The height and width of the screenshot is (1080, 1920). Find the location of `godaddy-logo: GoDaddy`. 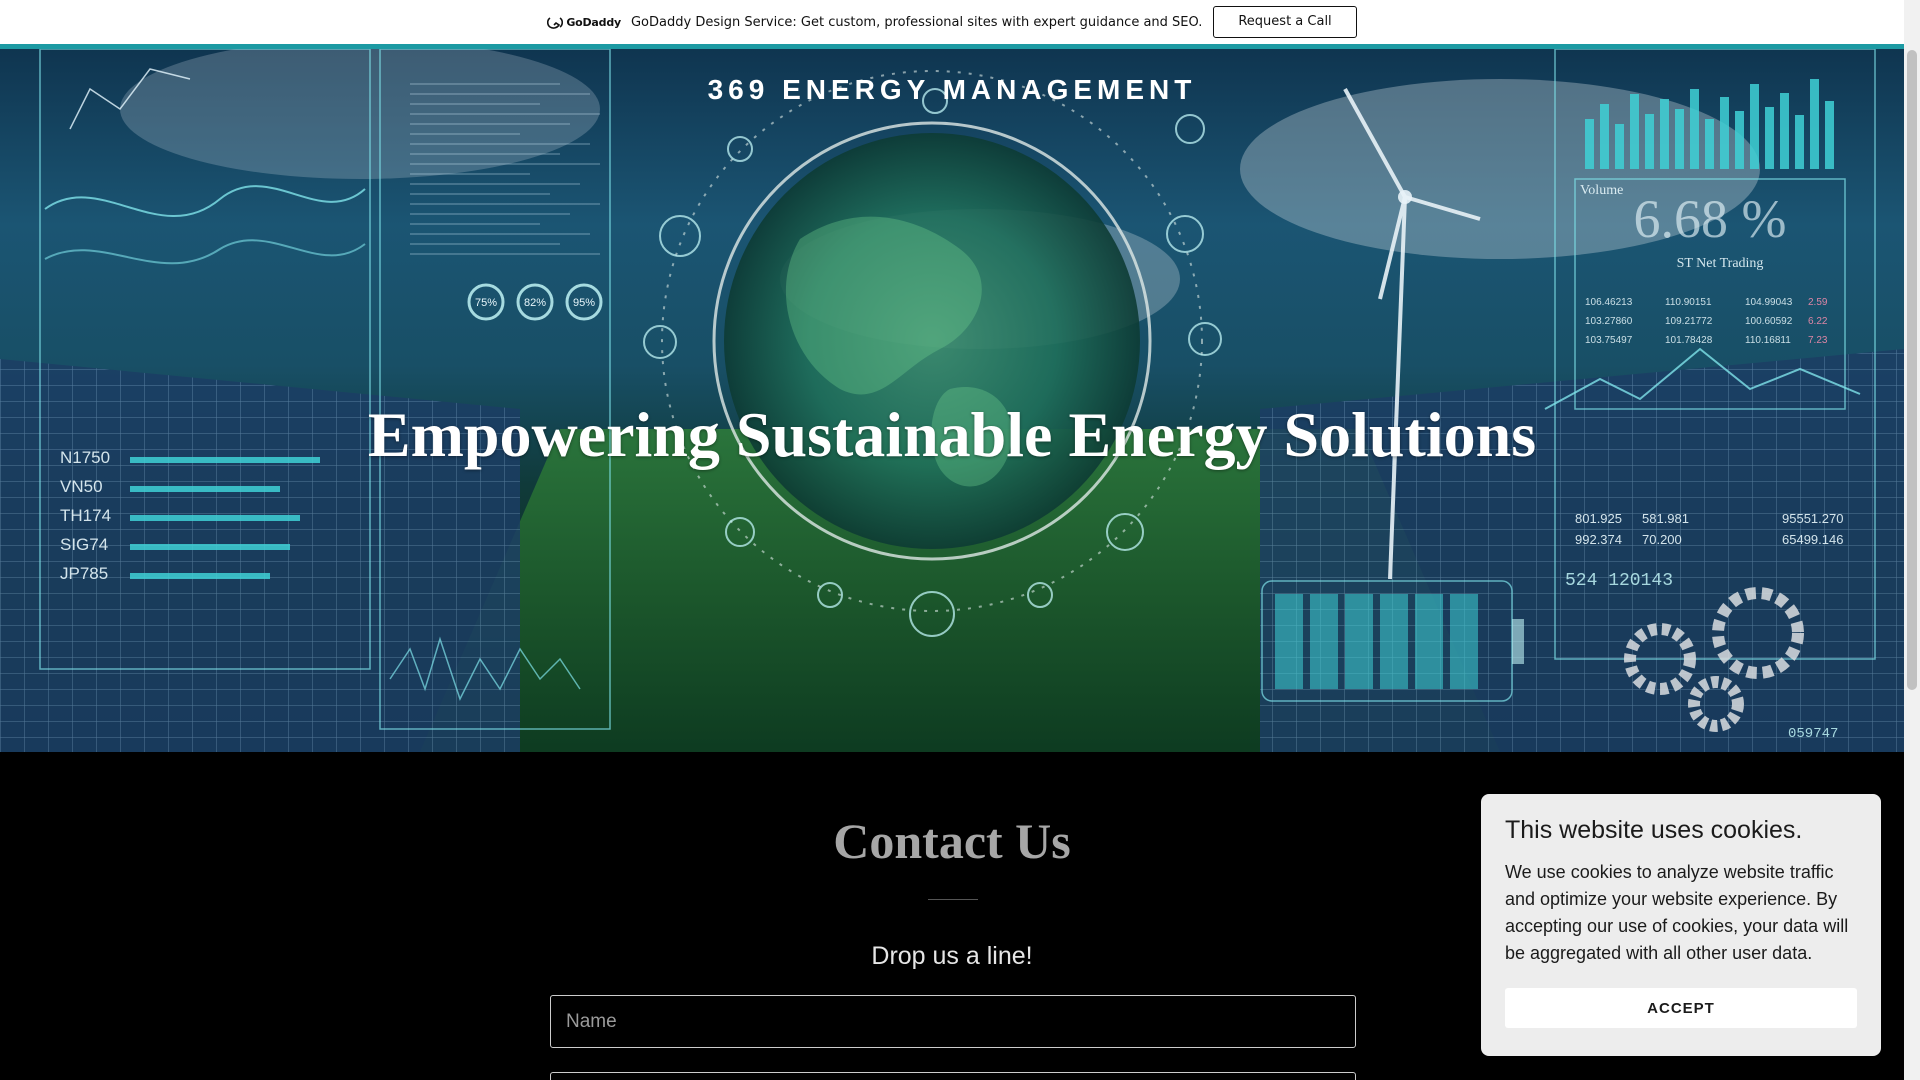

godaddy-logo: GoDaddy is located at coordinates (584, 22).